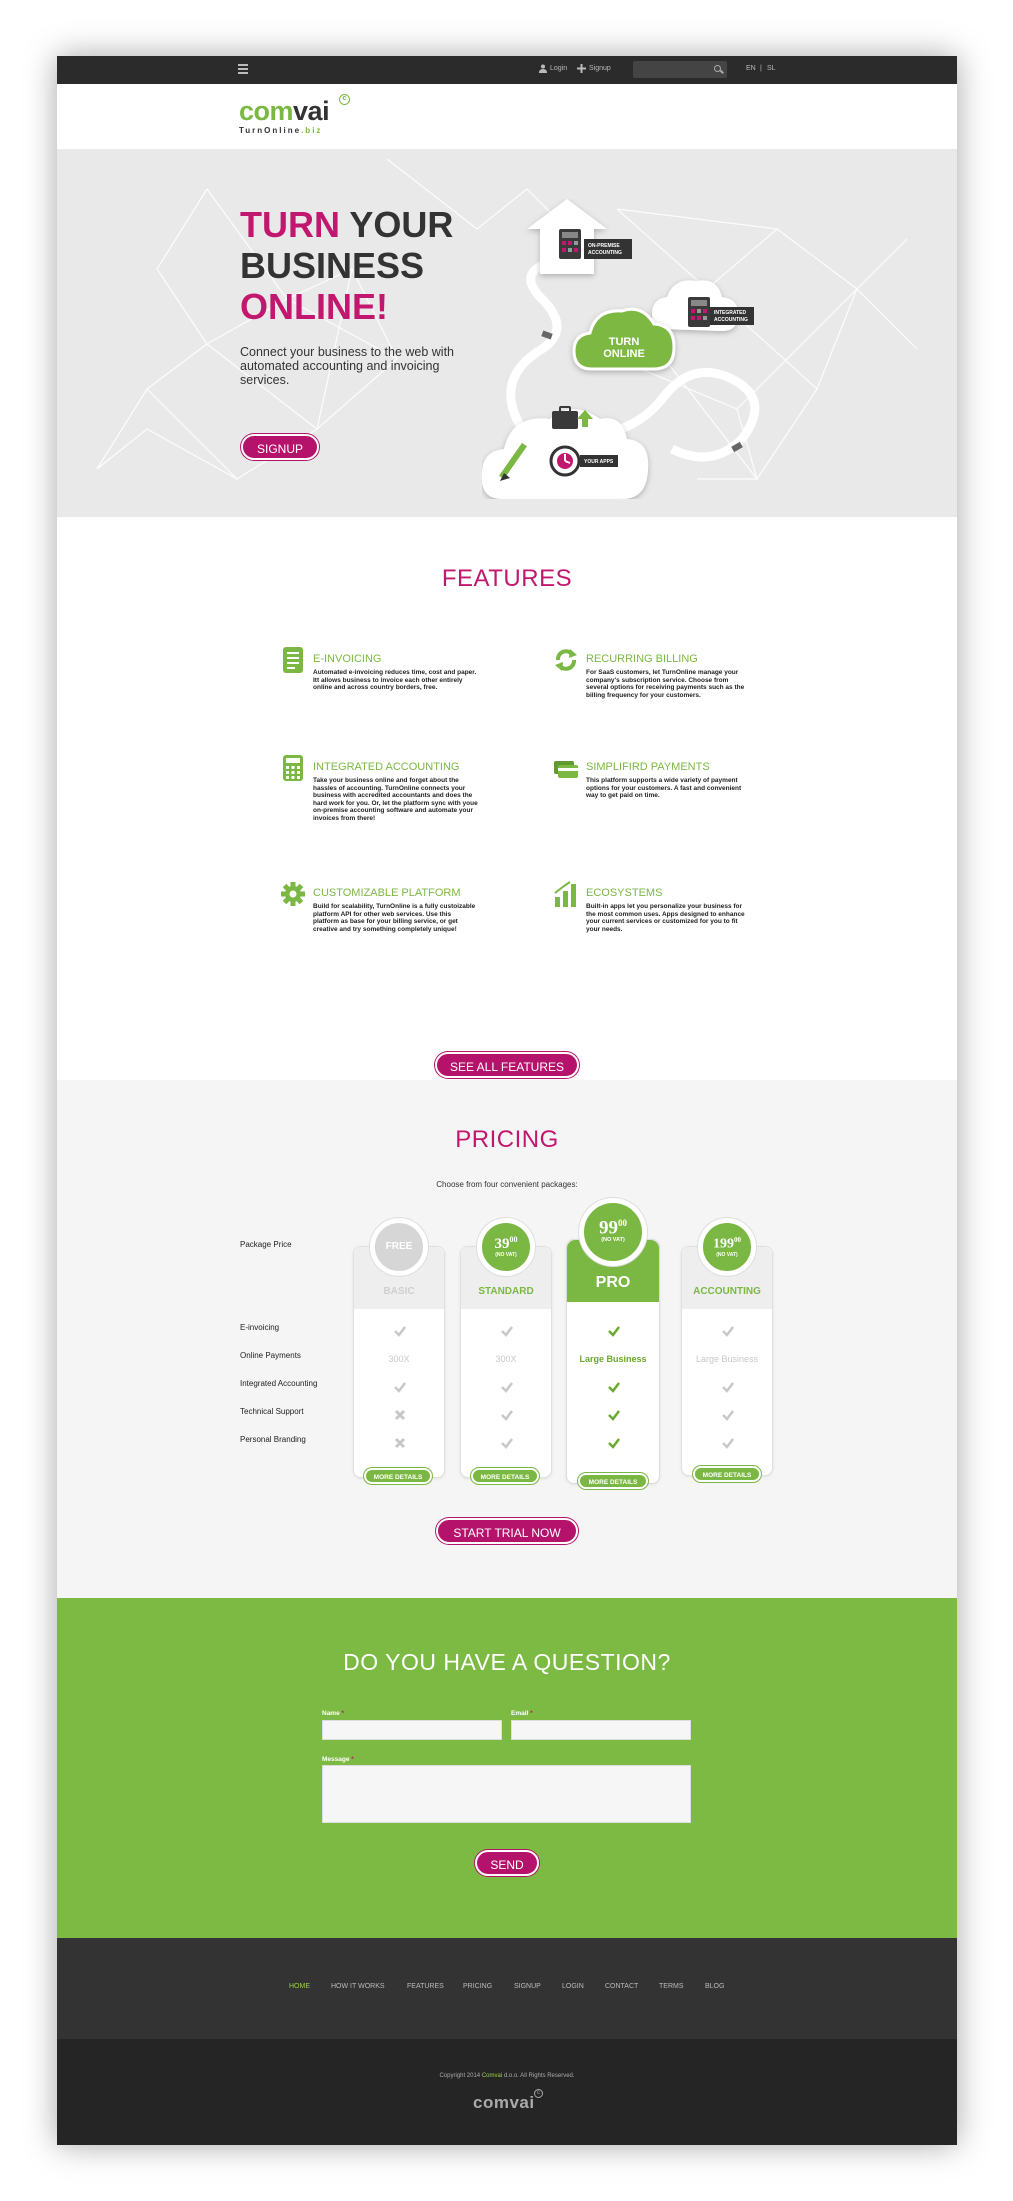  I want to click on price-int: 199, so click(723, 1244).